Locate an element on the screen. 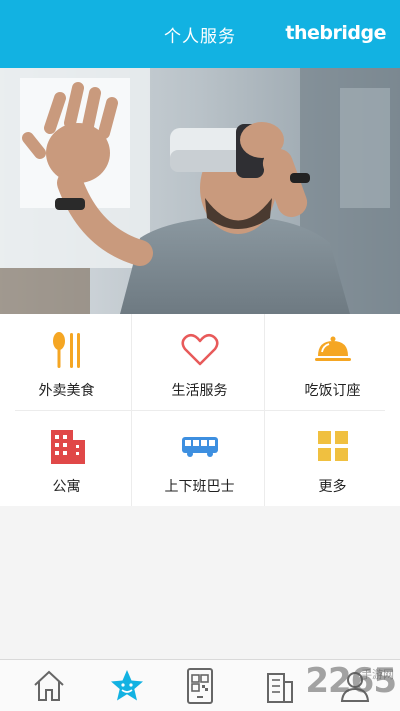 The width and height of the screenshot is (400, 711). service-food-delivery: 外卖美食 is located at coordinates (66, 362).